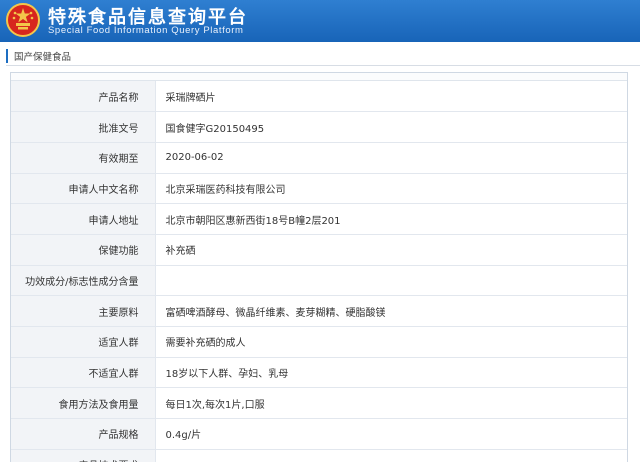 This screenshot has width=640, height=462. I want to click on table-row: 产品技术要求, so click(319, 455).